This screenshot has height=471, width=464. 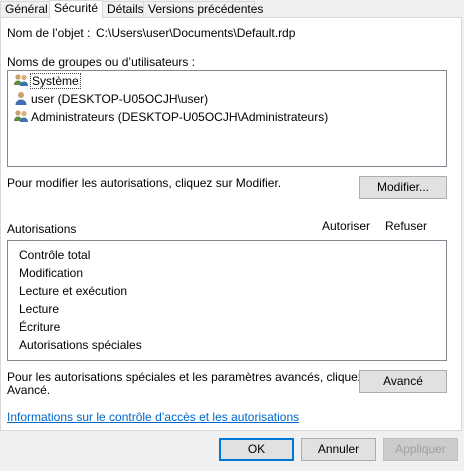 What do you see at coordinates (42, 229) in the screenshot?
I see `permissions-heading: Autorisations` at bounding box center [42, 229].